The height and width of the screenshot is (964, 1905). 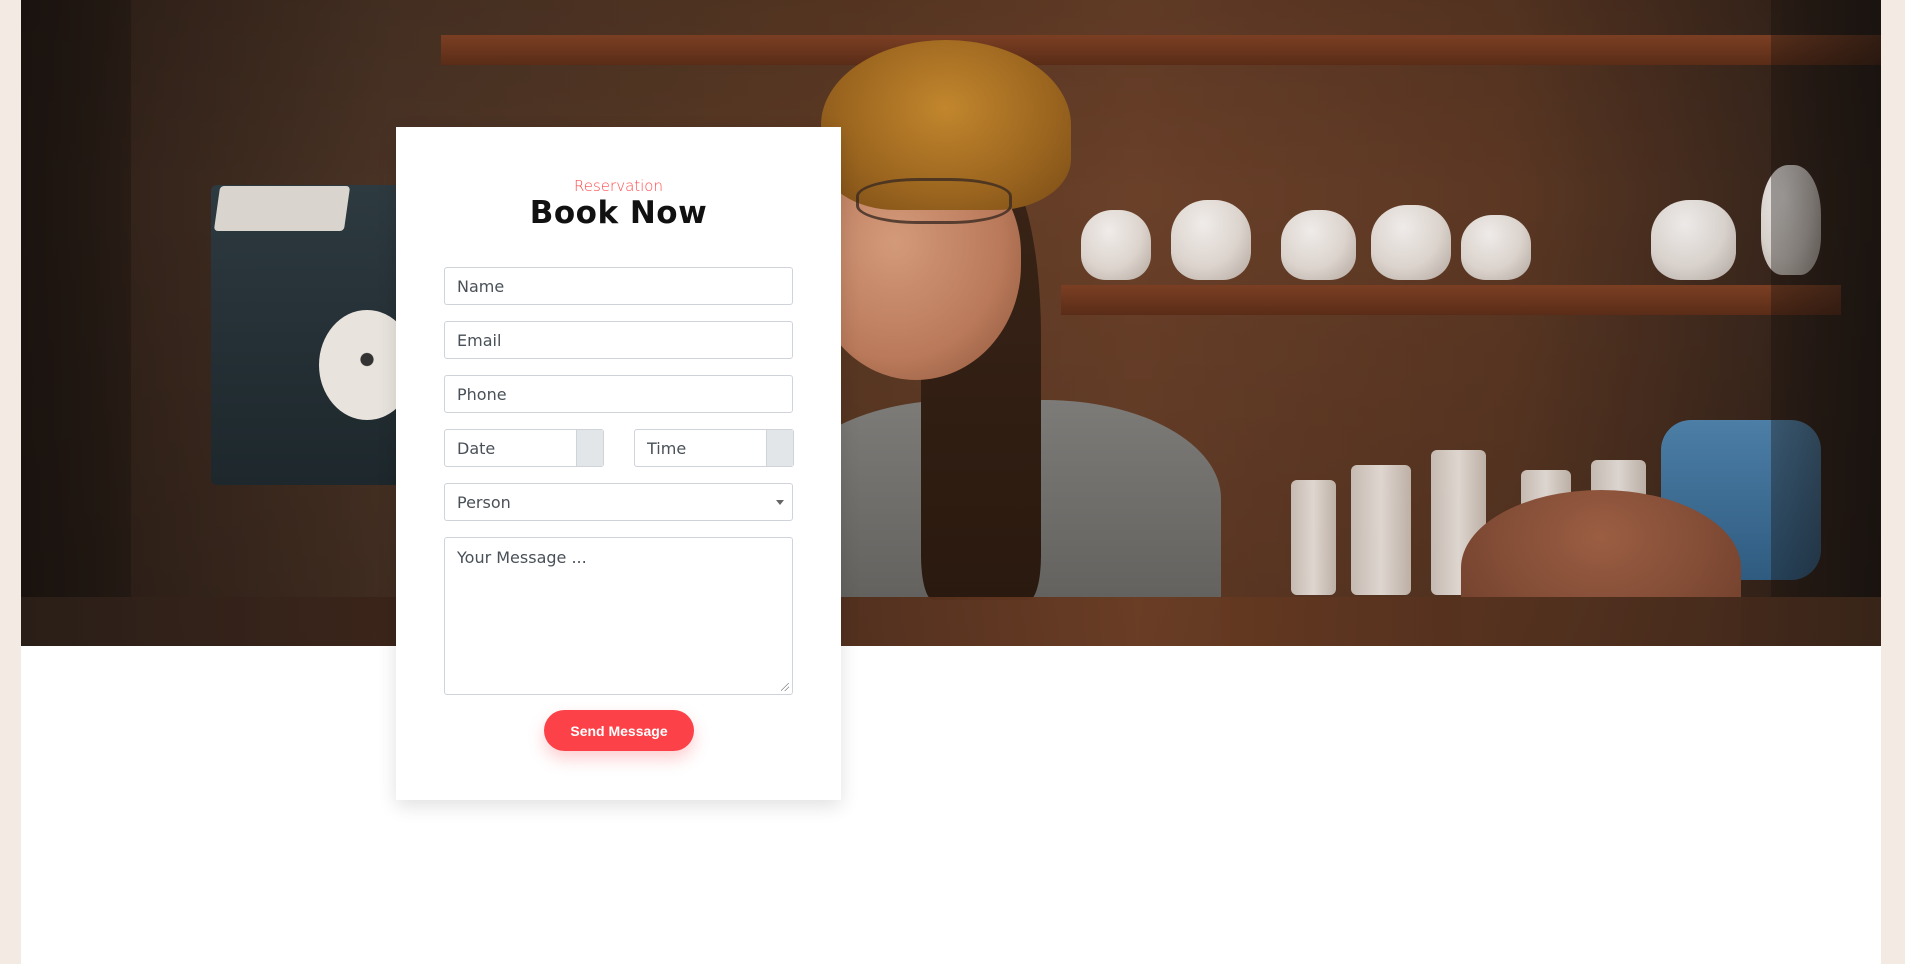 What do you see at coordinates (714, 448) in the screenshot?
I see `time-input: Time` at bounding box center [714, 448].